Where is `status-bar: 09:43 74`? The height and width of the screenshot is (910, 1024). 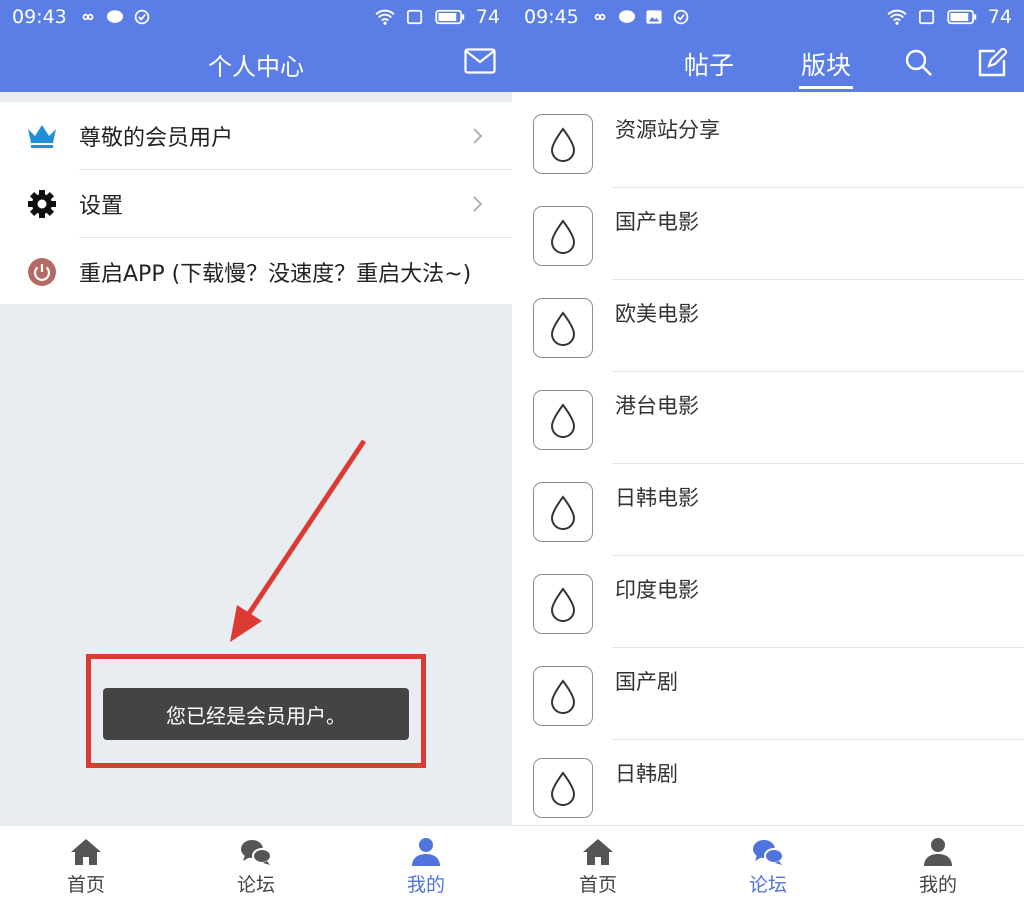 status-bar: 09:43 74 is located at coordinates (256, 17).